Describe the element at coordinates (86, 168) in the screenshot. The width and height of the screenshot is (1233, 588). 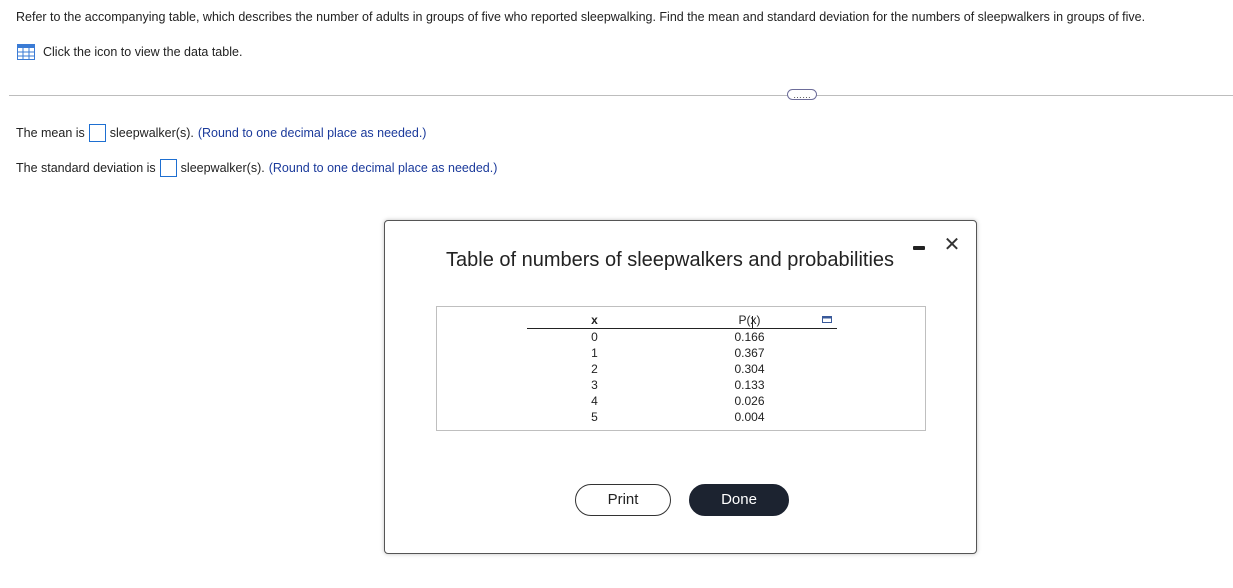
I see `sd-prefix: The standard deviation is` at that location.